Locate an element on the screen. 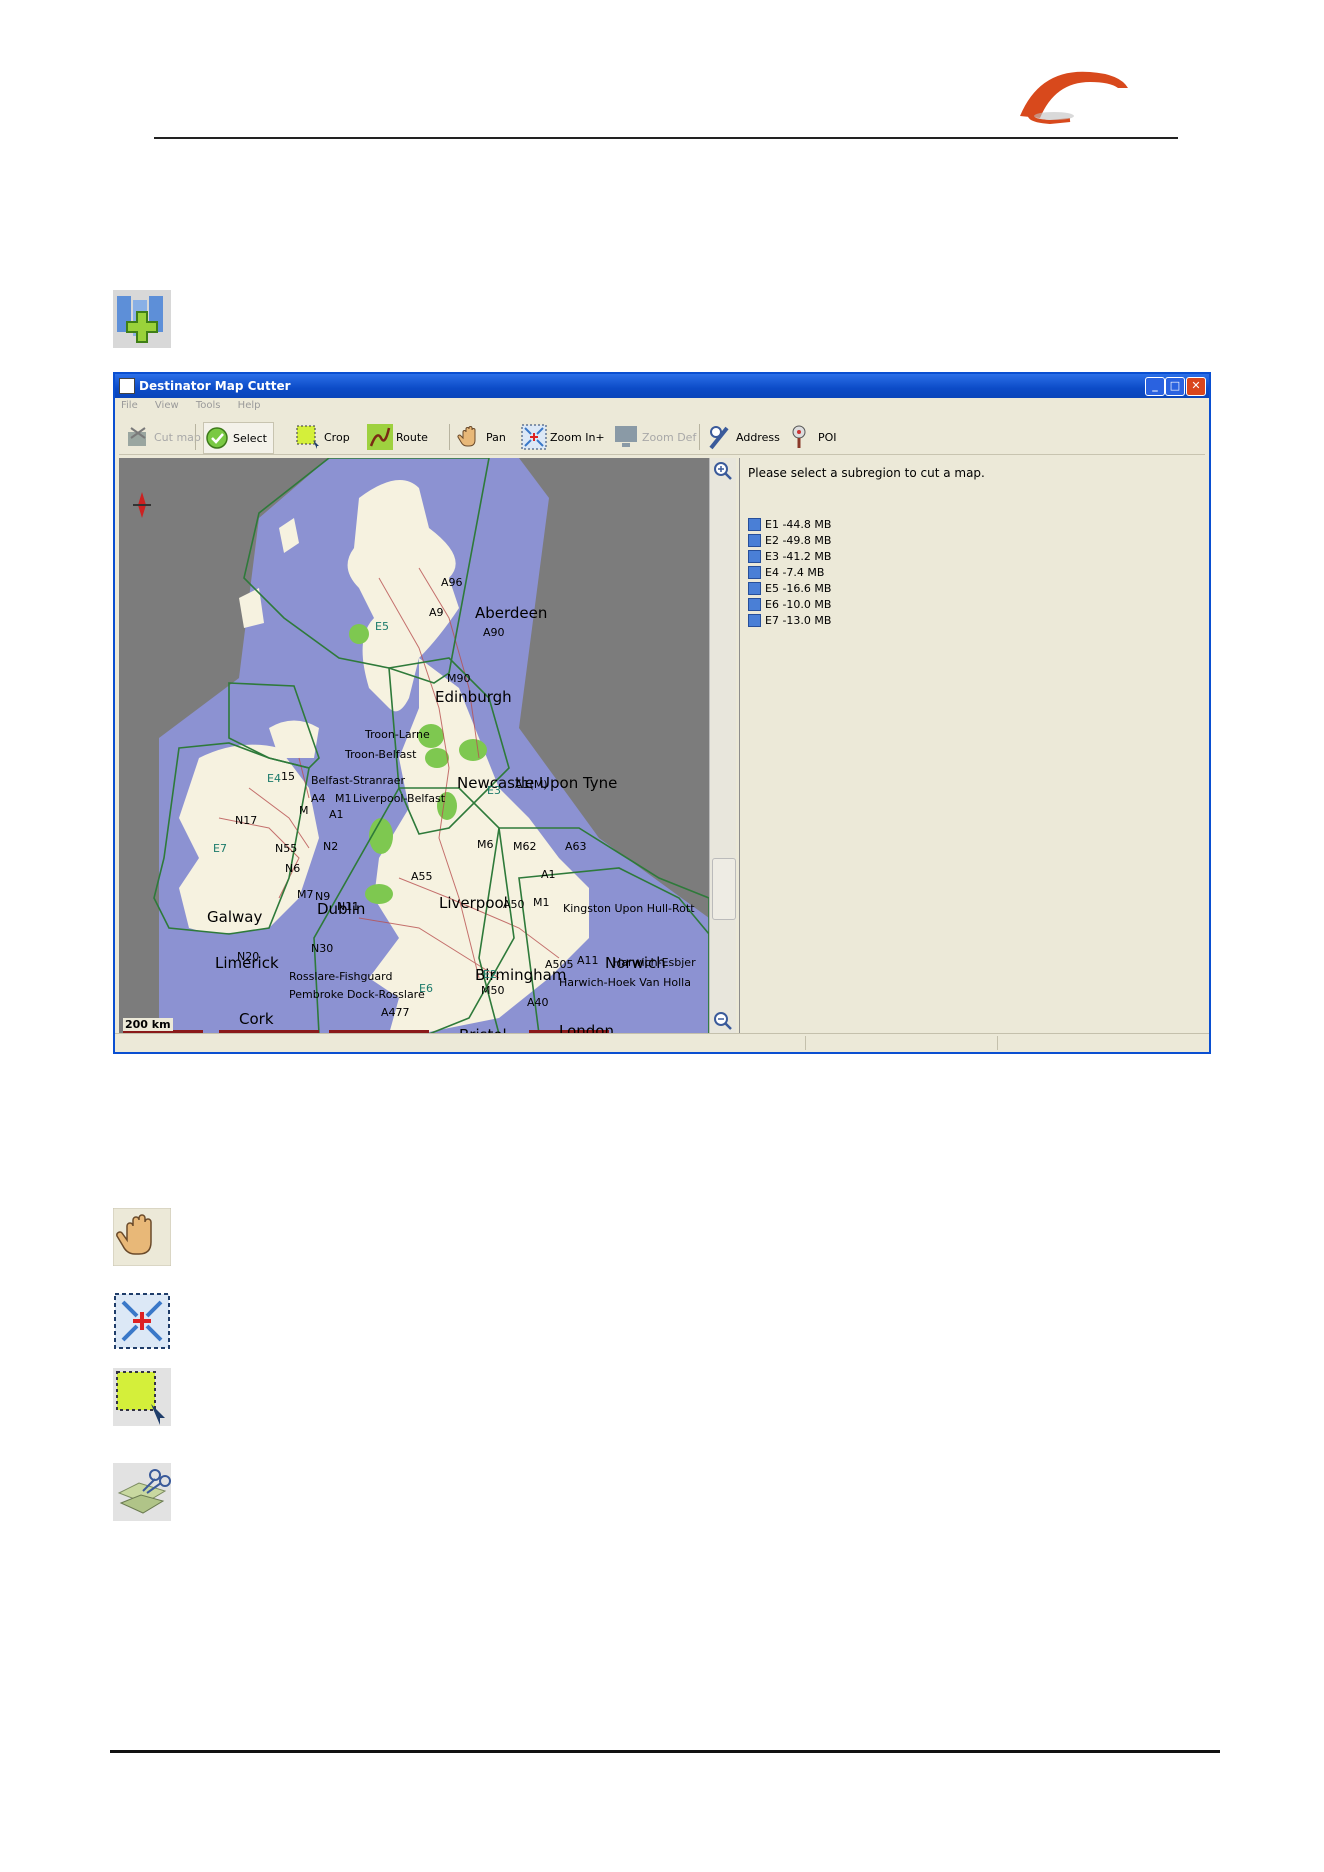  road-label: A63 is located at coordinates (576, 846).